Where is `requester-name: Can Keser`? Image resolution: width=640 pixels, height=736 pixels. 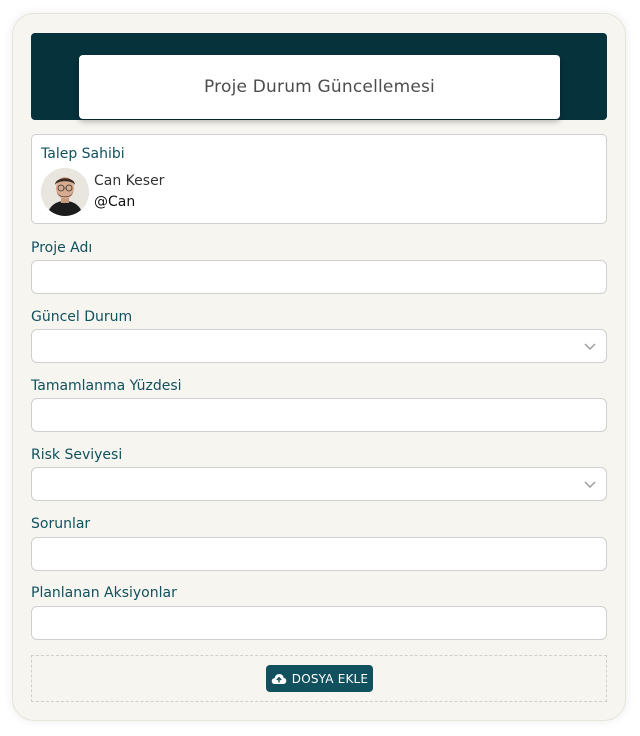 requester-name: Can Keser is located at coordinates (129, 181).